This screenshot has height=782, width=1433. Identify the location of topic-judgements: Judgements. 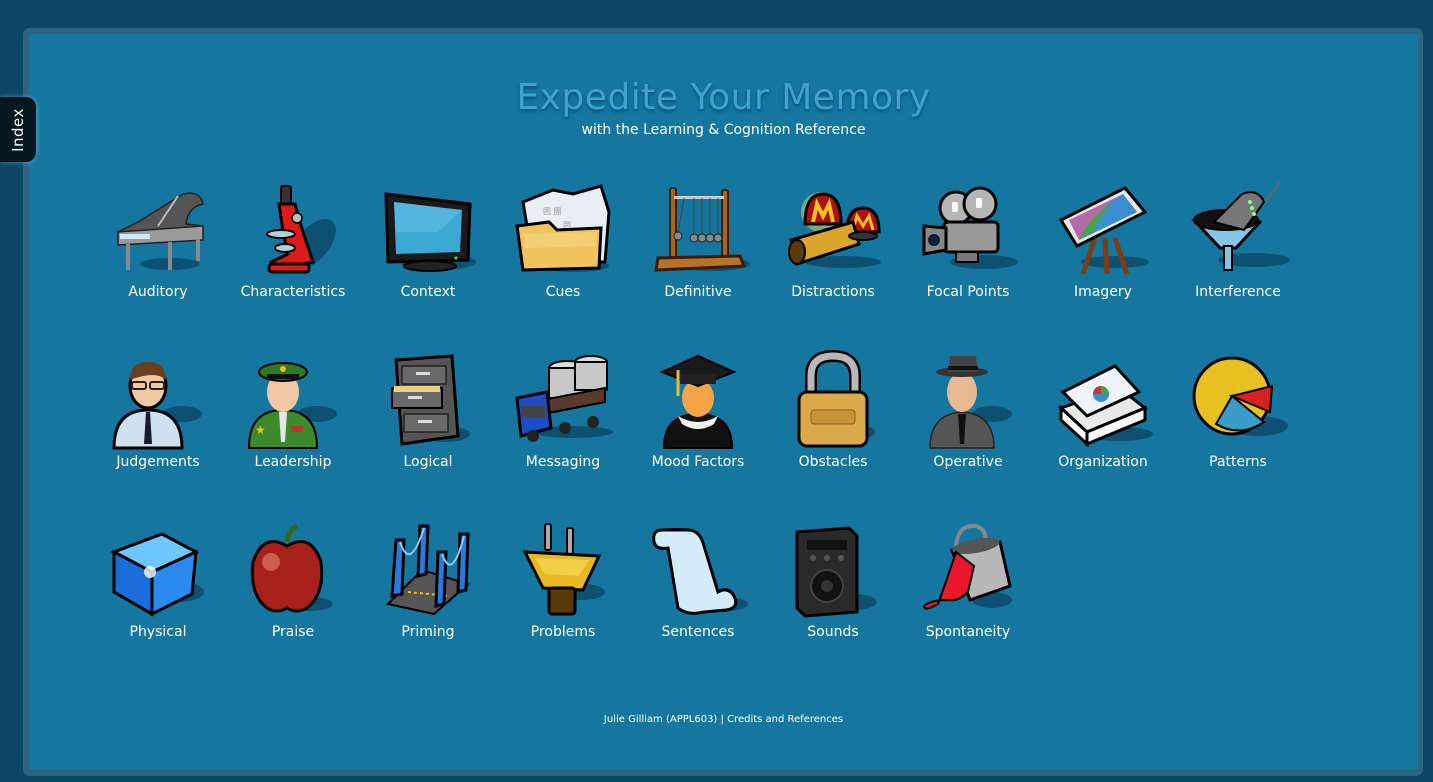
(158, 417).